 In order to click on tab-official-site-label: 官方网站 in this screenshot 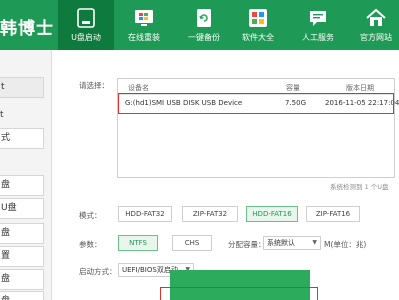, I will do `click(376, 37)`.